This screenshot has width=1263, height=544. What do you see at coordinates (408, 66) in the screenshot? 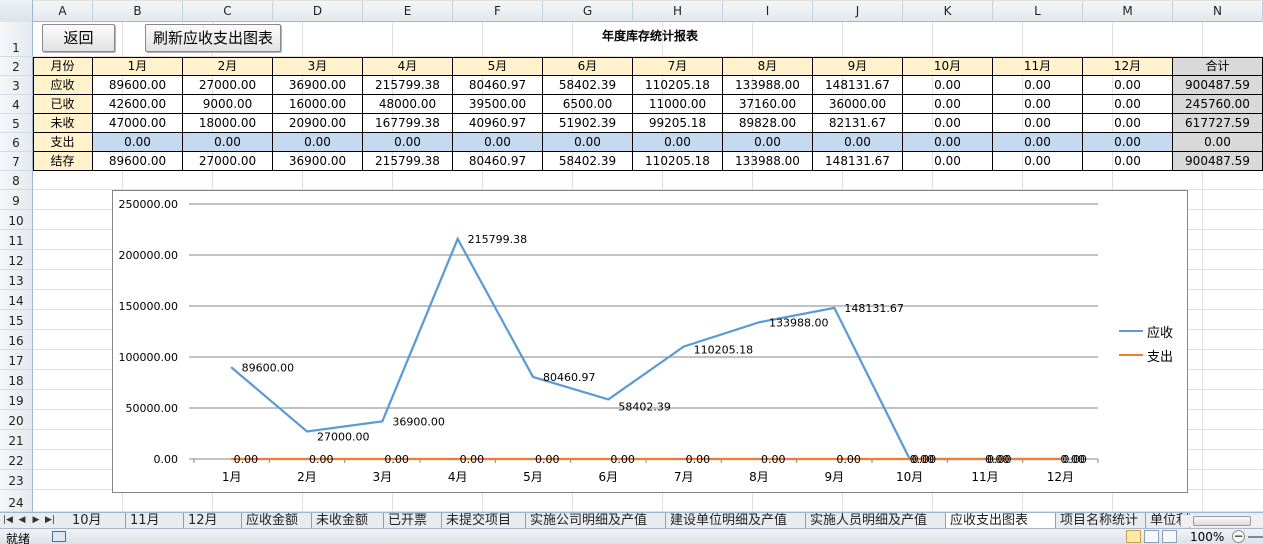
I see `month-header: 4月` at bounding box center [408, 66].